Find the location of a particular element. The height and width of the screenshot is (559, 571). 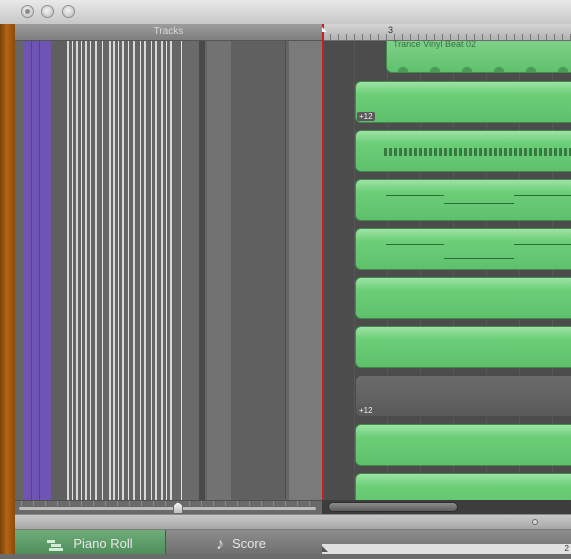

tracks-horizontal-scrollbar is located at coordinates (168, 507).